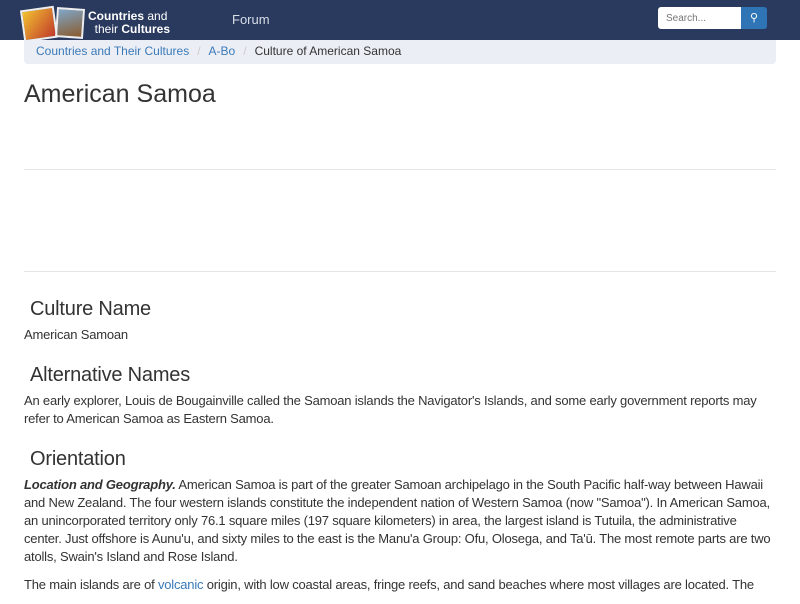  What do you see at coordinates (70, 23) in the screenshot?
I see `logo-photo-statues` at bounding box center [70, 23].